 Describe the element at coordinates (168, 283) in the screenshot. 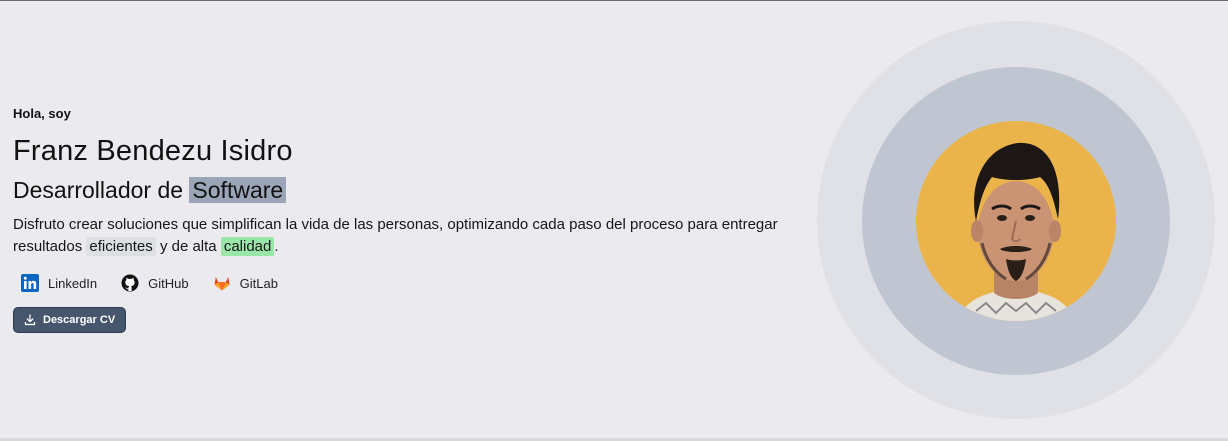

I see `github-label: GitHub` at that location.